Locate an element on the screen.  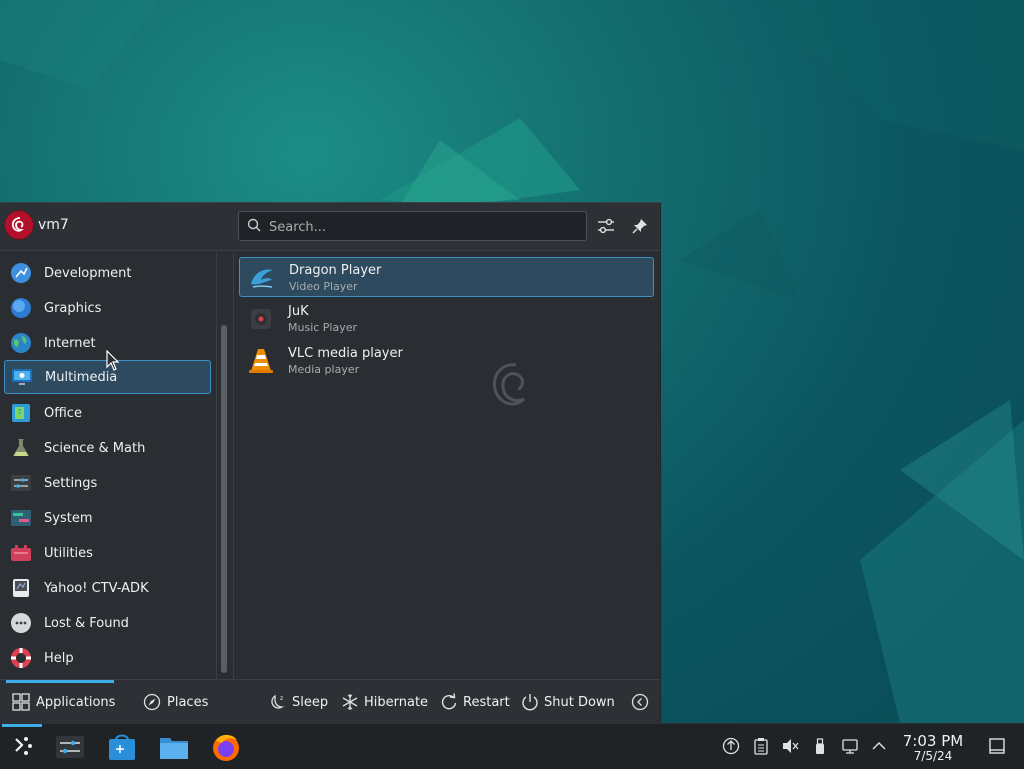
graphics-icon is located at coordinates (21, 308).